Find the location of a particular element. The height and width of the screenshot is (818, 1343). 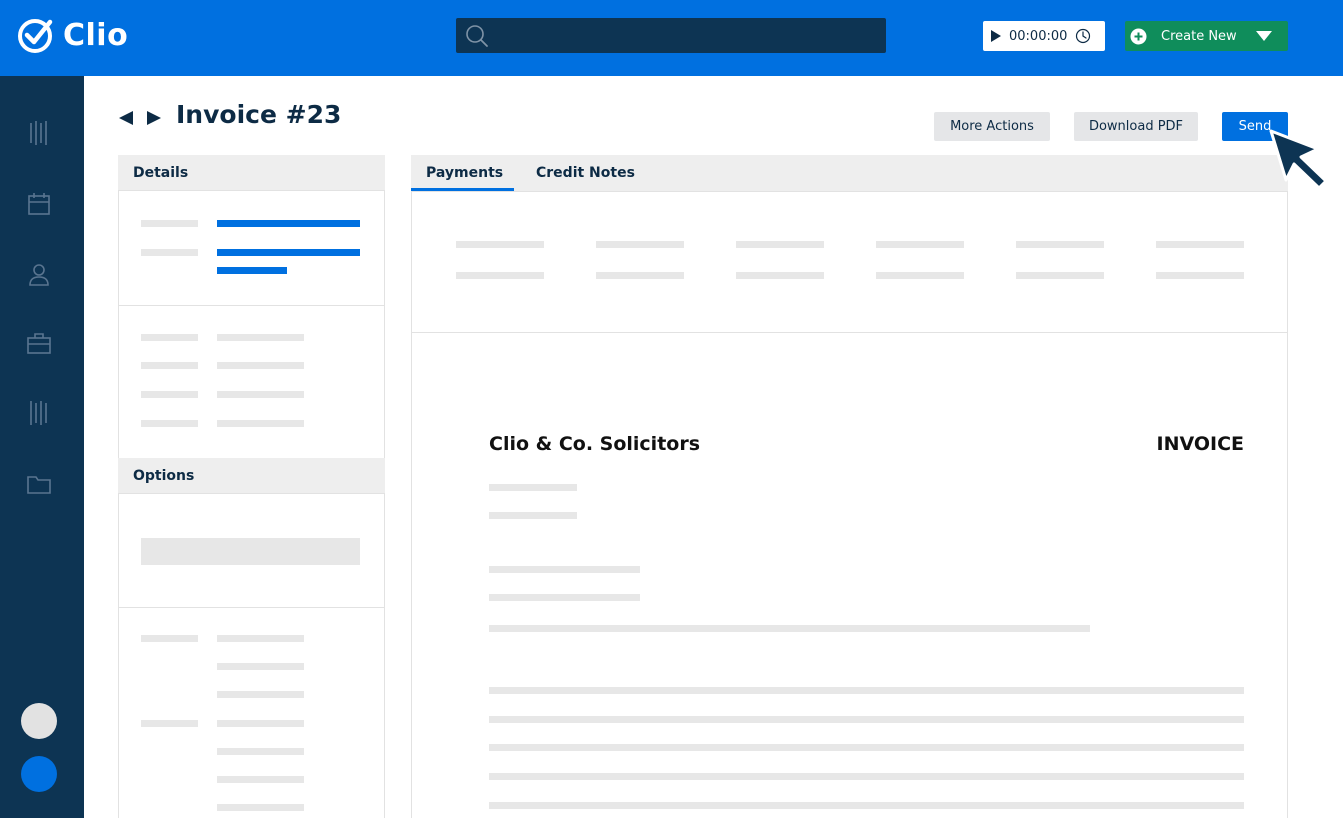

download-pdf-button: Download PDF is located at coordinates (1136, 126).